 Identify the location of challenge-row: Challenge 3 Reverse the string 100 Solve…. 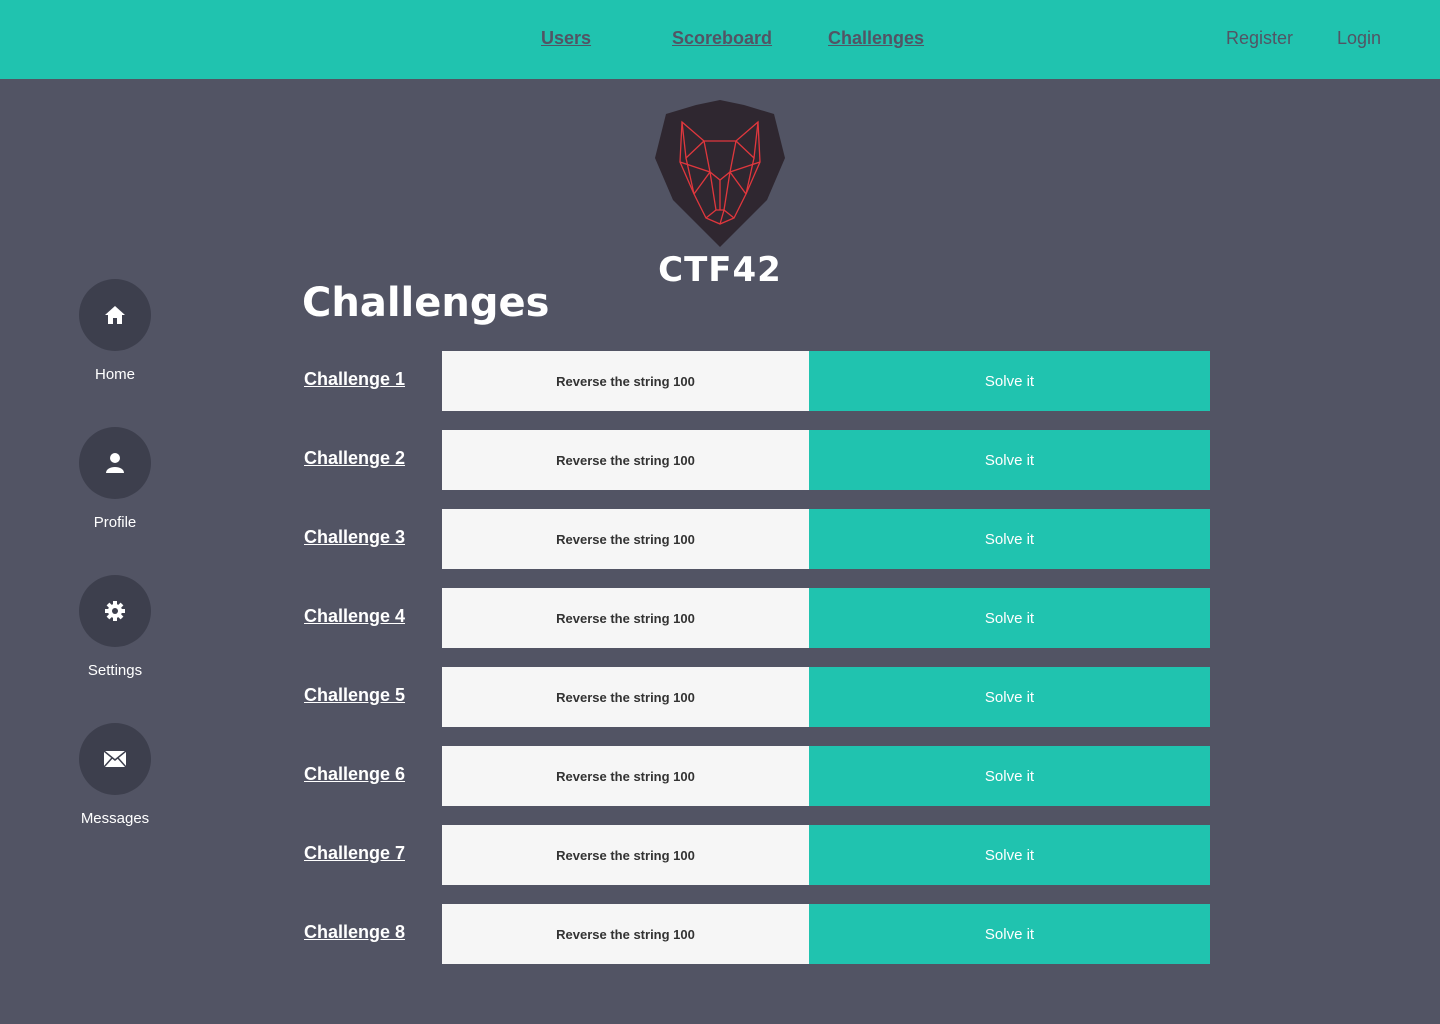
(757, 539).